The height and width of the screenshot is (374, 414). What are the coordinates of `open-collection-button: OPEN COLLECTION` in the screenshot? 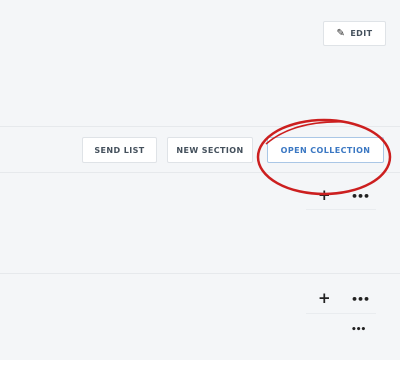 It's located at (325, 150).